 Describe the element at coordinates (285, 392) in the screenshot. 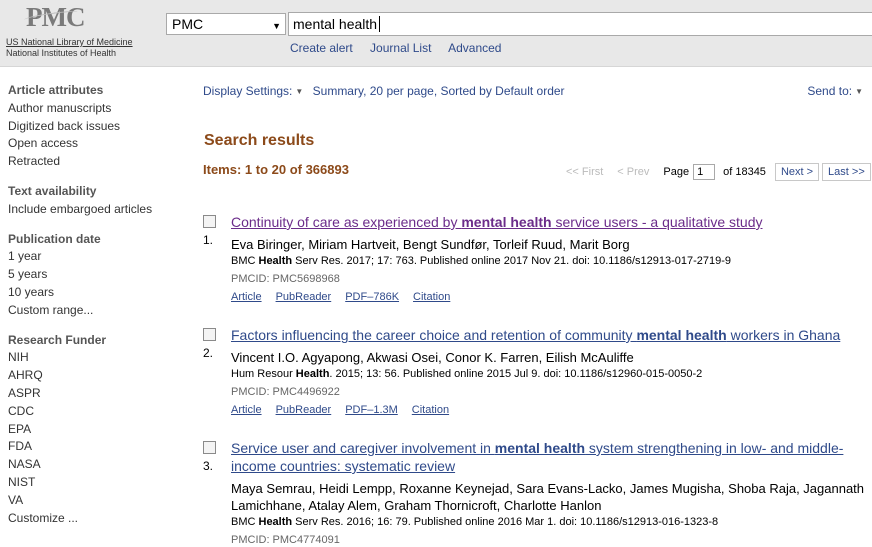

I see `result-pmcid: PMCID: PMC4496922` at that location.